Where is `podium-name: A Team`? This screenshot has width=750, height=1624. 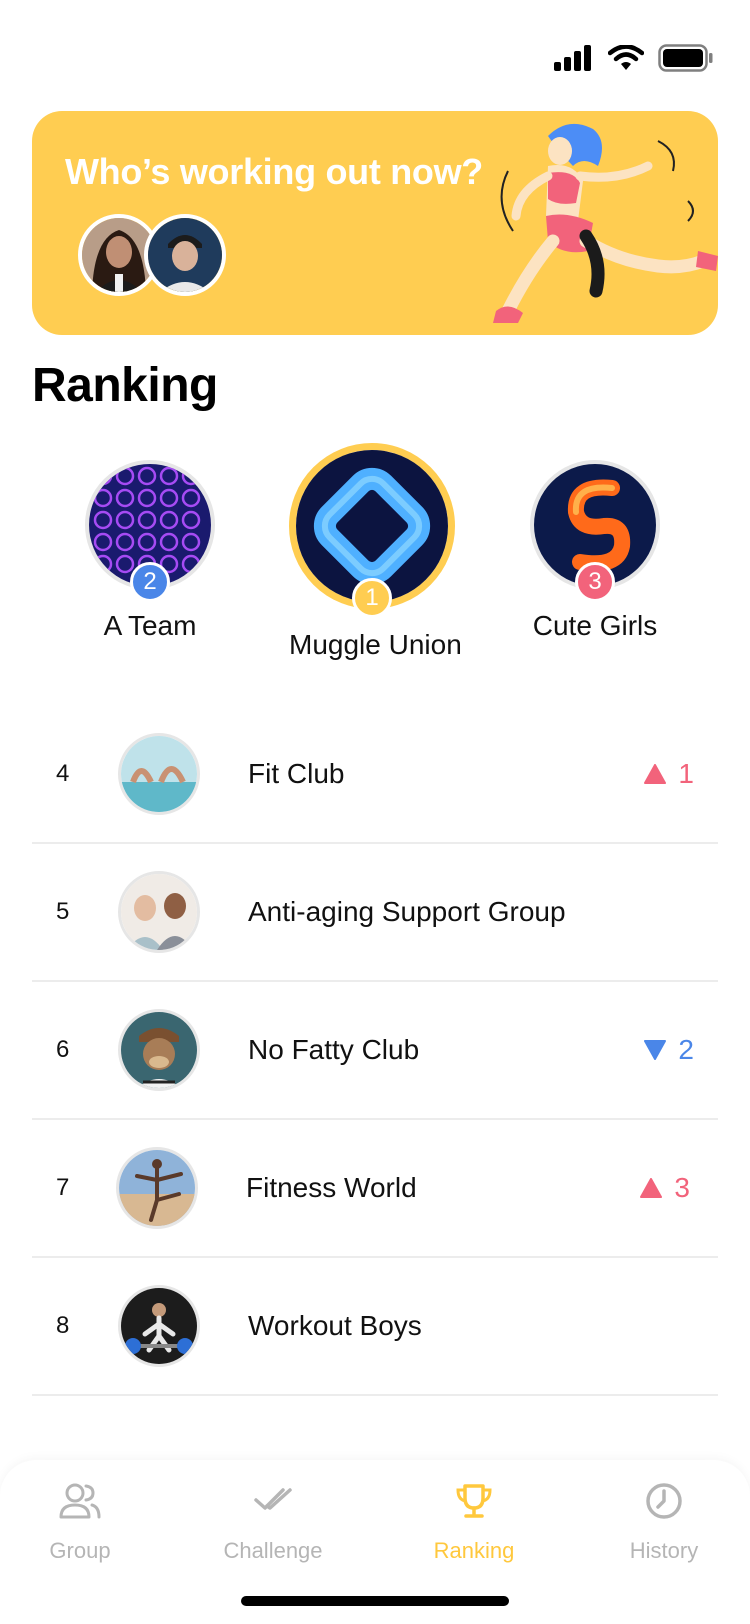
podium-name: A Team is located at coordinates (150, 625).